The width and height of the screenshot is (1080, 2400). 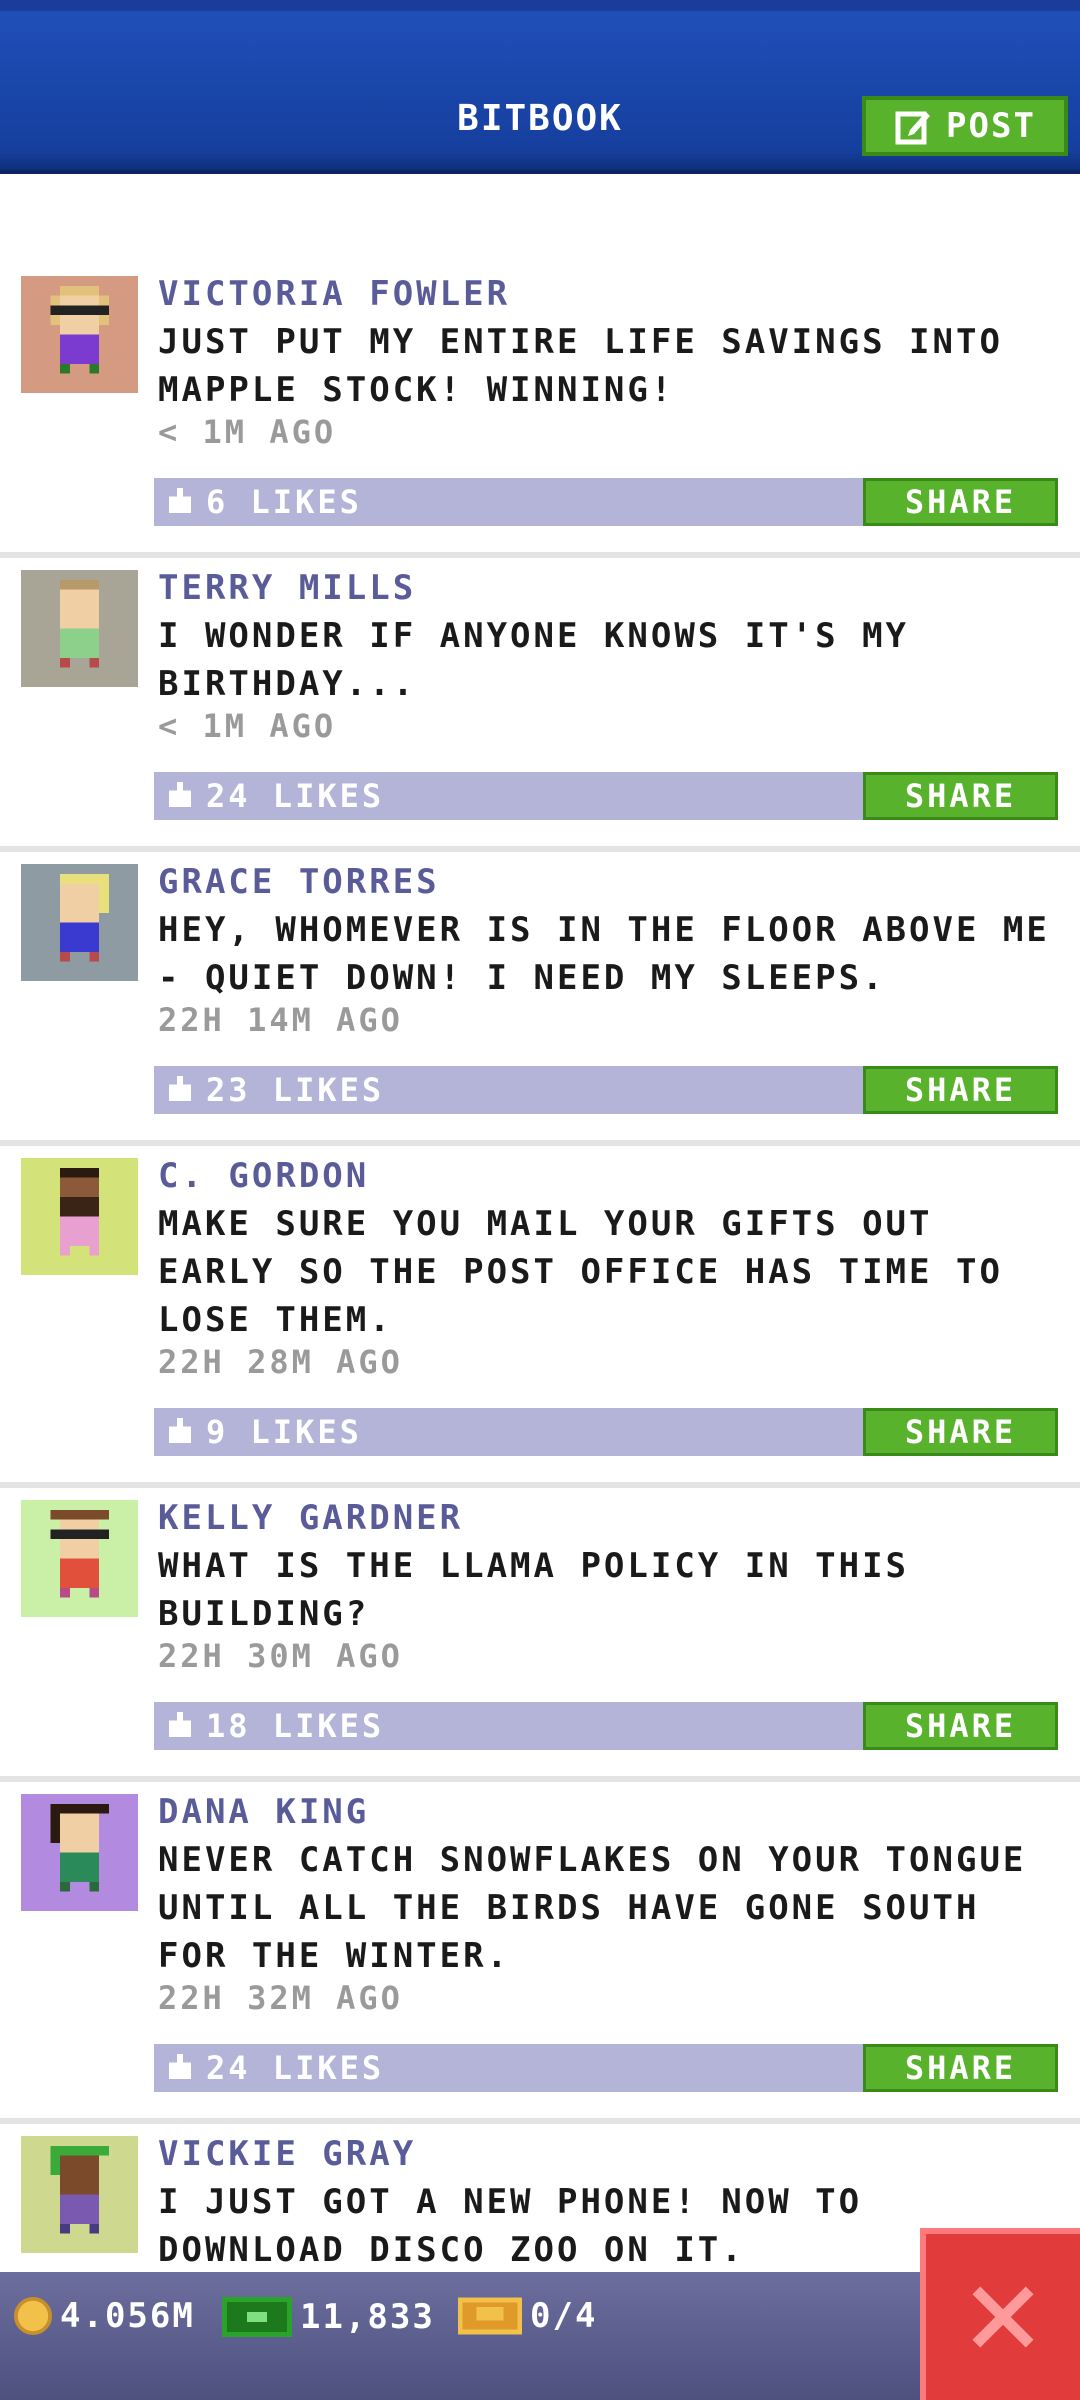 I want to click on likes-count: 23 LIKES, so click(x=295, y=1090).